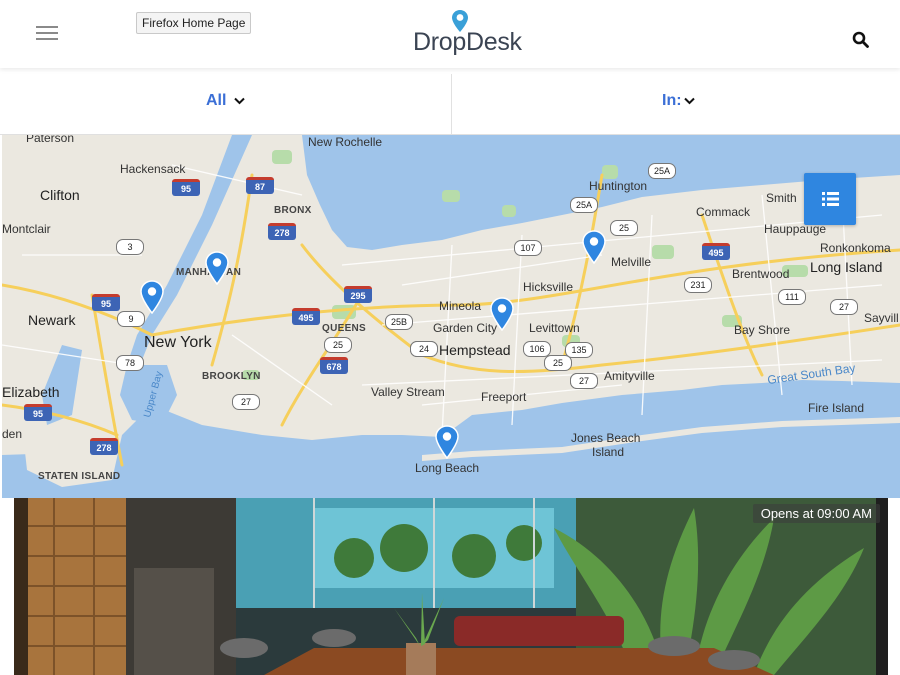 This screenshot has height=675, width=900. What do you see at coordinates (408, 392) in the screenshot?
I see `map-label-valley-stream: Valley Stream` at bounding box center [408, 392].